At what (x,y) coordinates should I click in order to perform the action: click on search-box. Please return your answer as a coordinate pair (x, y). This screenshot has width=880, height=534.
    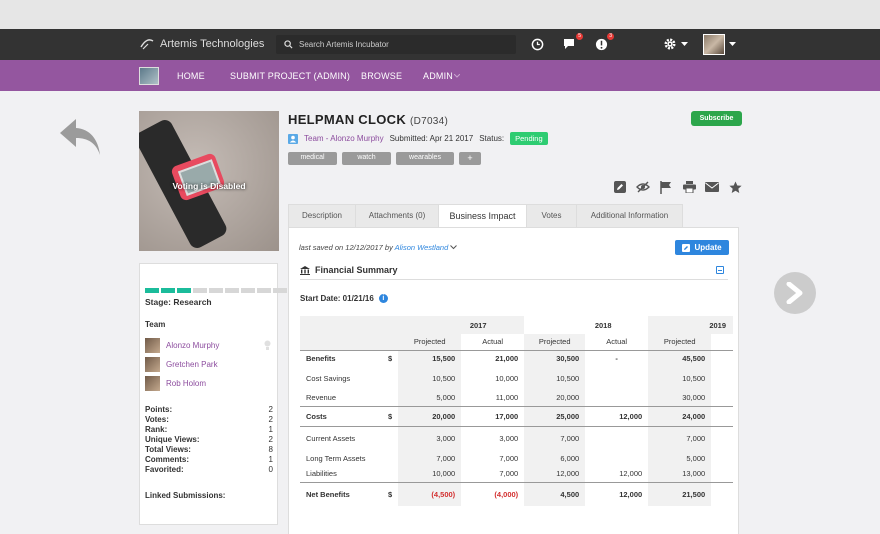
    Looking at the image, I should click on (396, 44).